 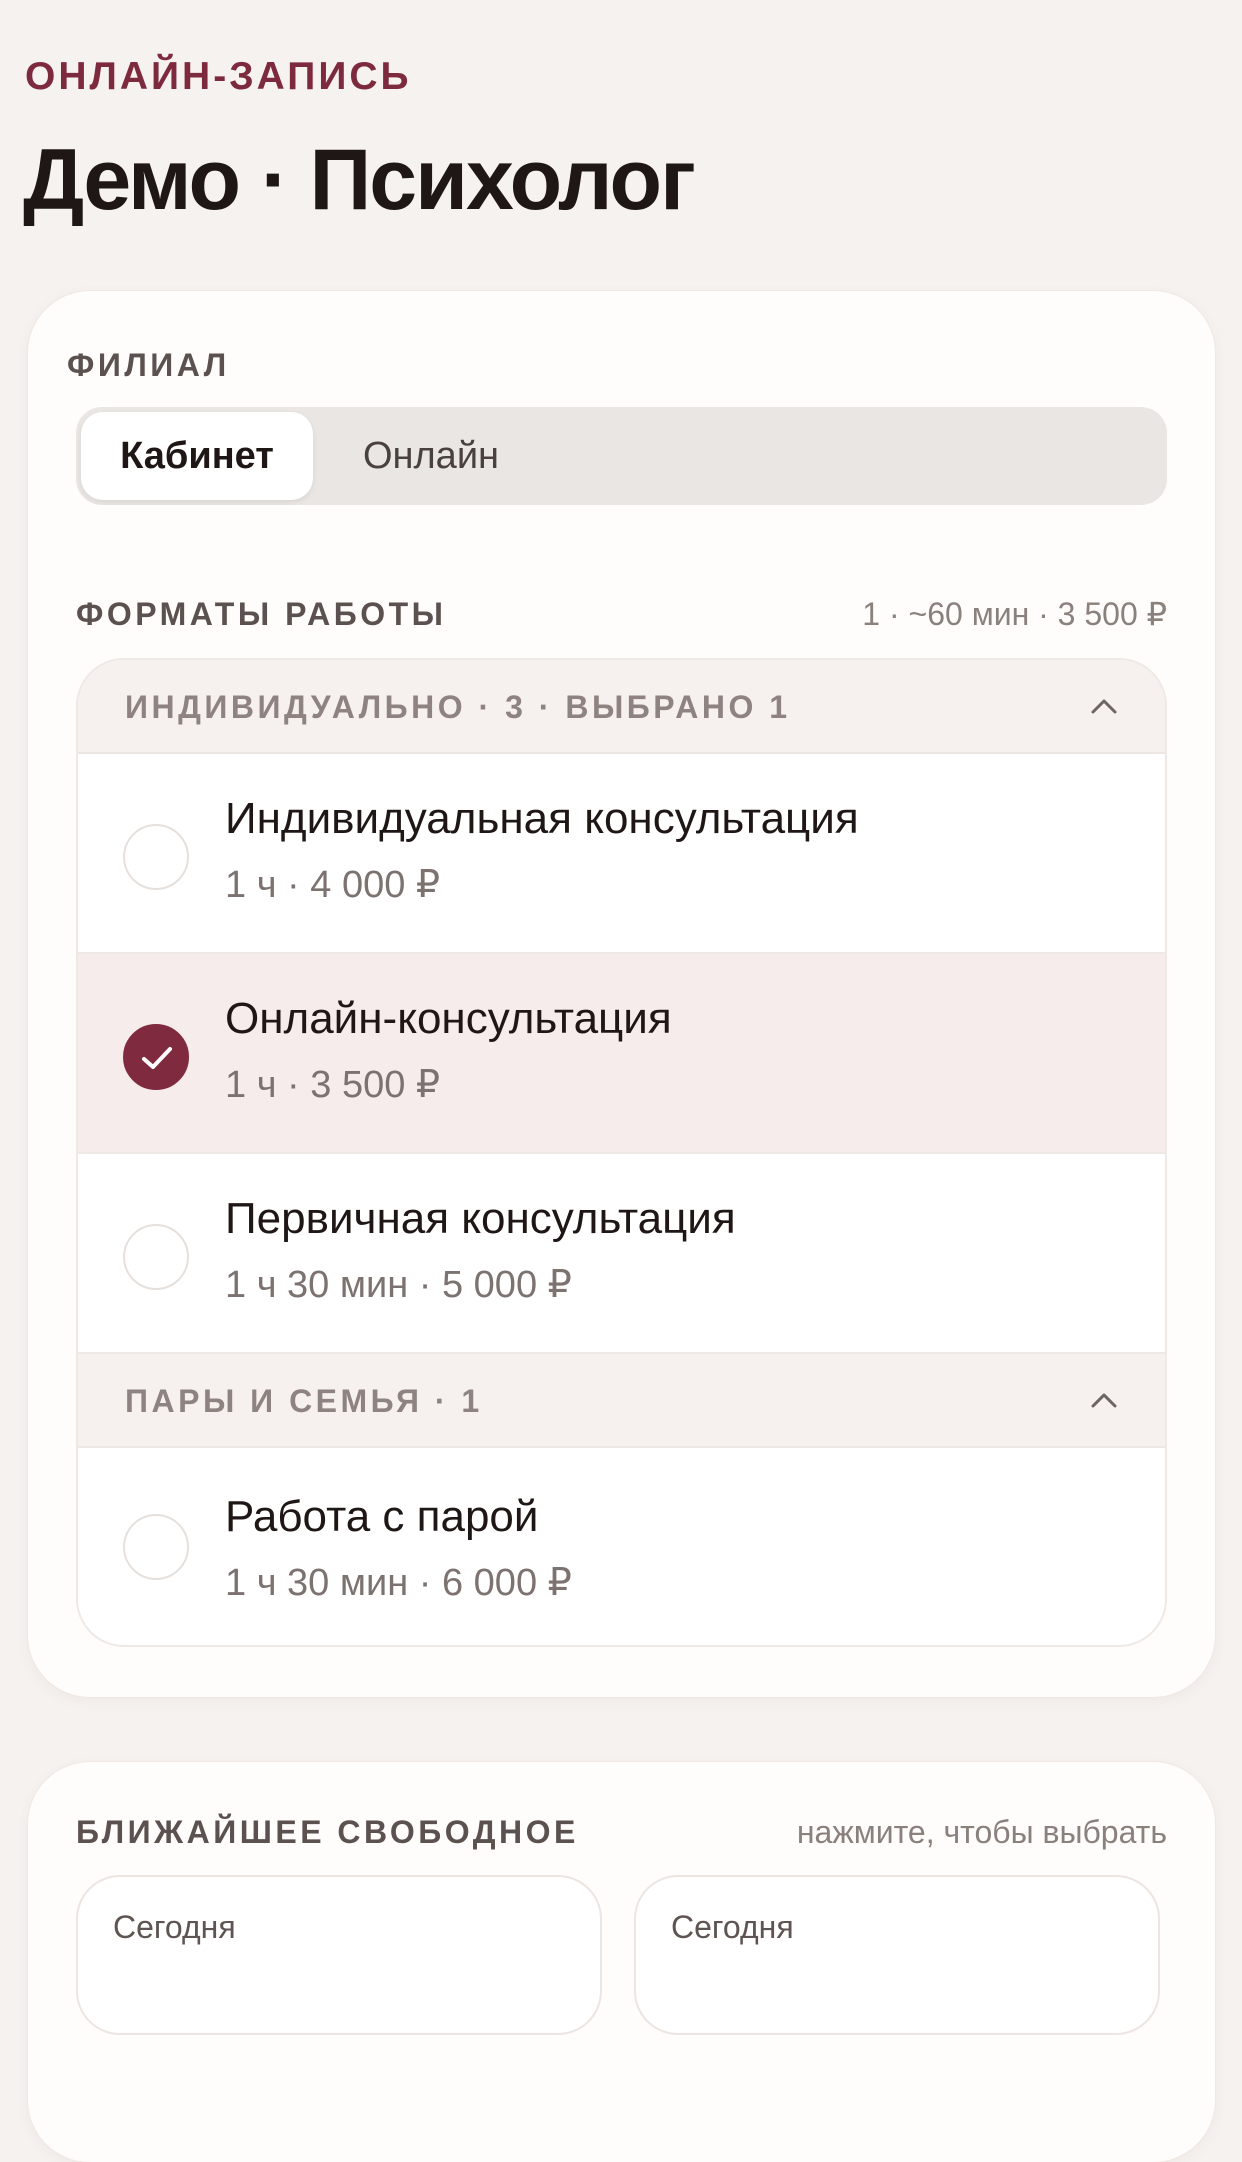 What do you see at coordinates (621, 1401) in the screenshot?
I see `group-header-couples: ПАРЫ И СЕМЬЯ · 1` at bounding box center [621, 1401].